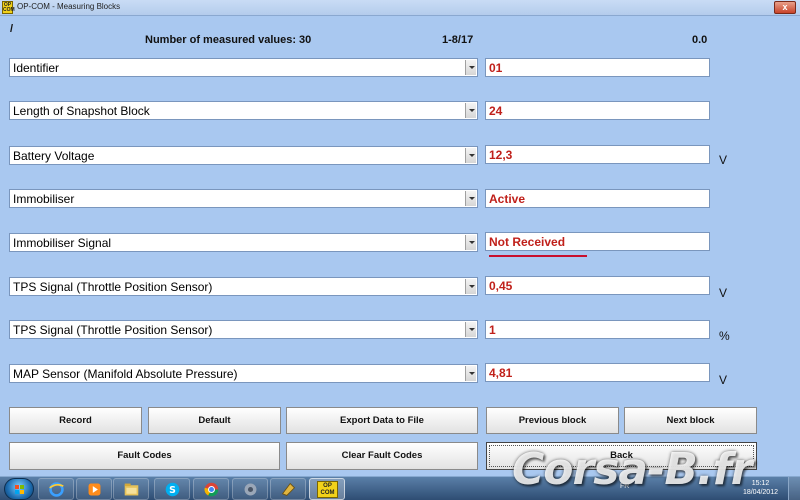 The height and width of the screenshot is (500, 800). Describe the element at coordinates (723, 380) in the screenshot. I see `unit-label-8: V` at that location.